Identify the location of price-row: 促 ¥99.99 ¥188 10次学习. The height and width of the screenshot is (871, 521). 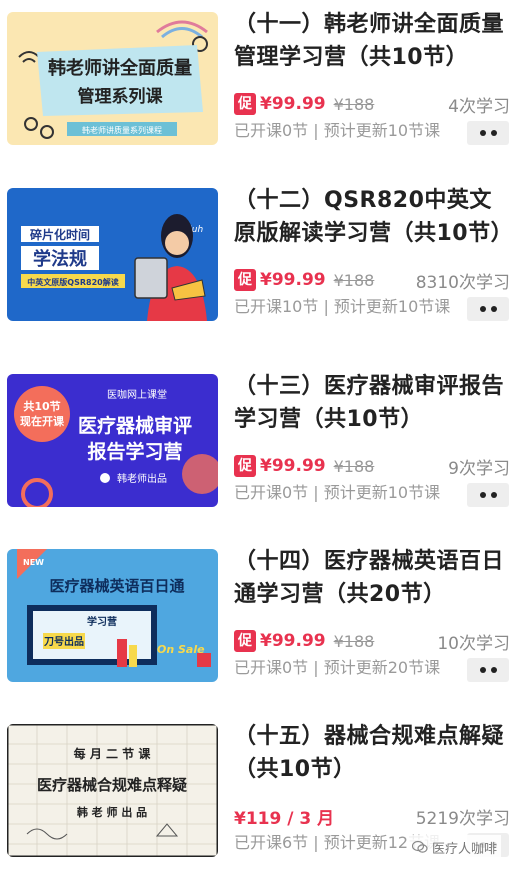
(372, 641).